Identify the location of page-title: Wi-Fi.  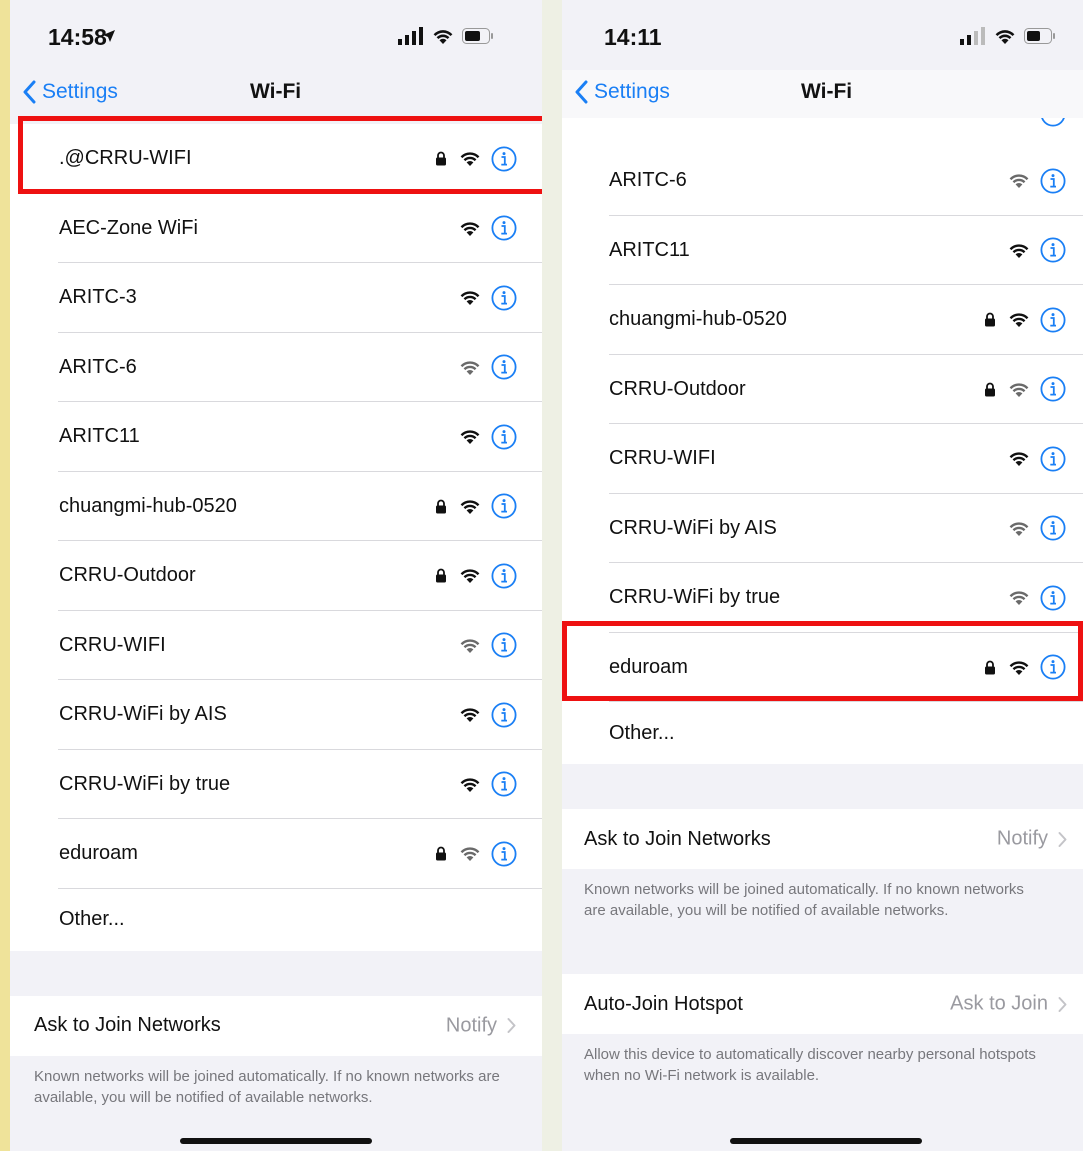
(827, 91).